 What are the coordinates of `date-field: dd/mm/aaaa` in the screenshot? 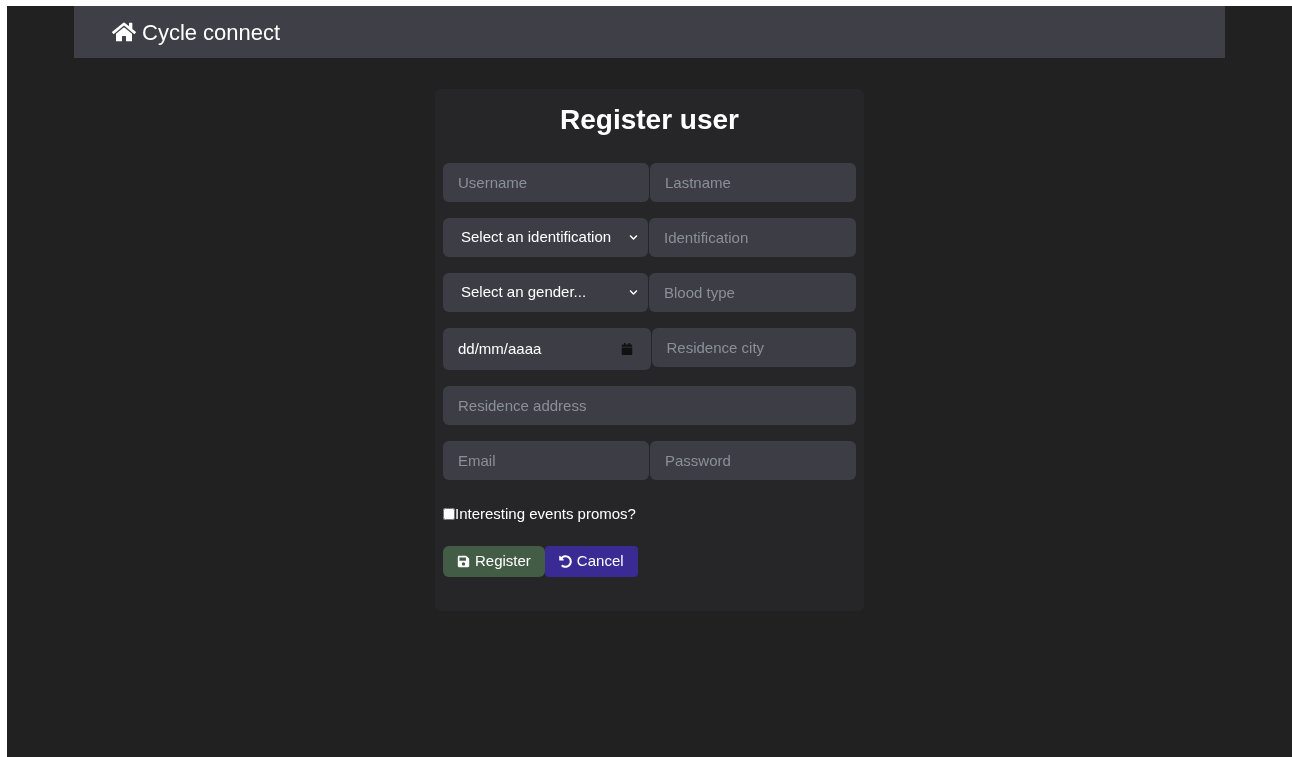 It's located at (547, 349).